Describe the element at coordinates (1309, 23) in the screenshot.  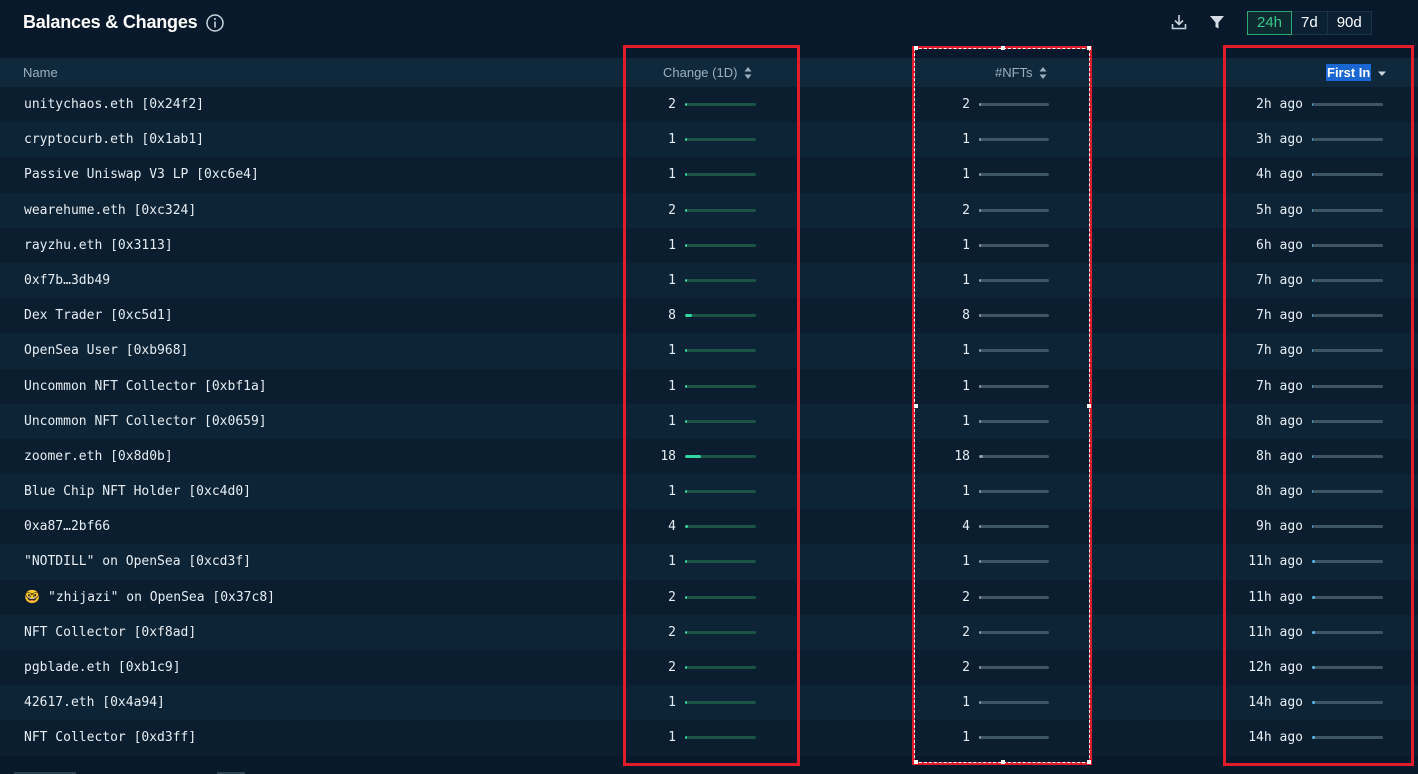
I see `range-7d-button: 7d` at that location.